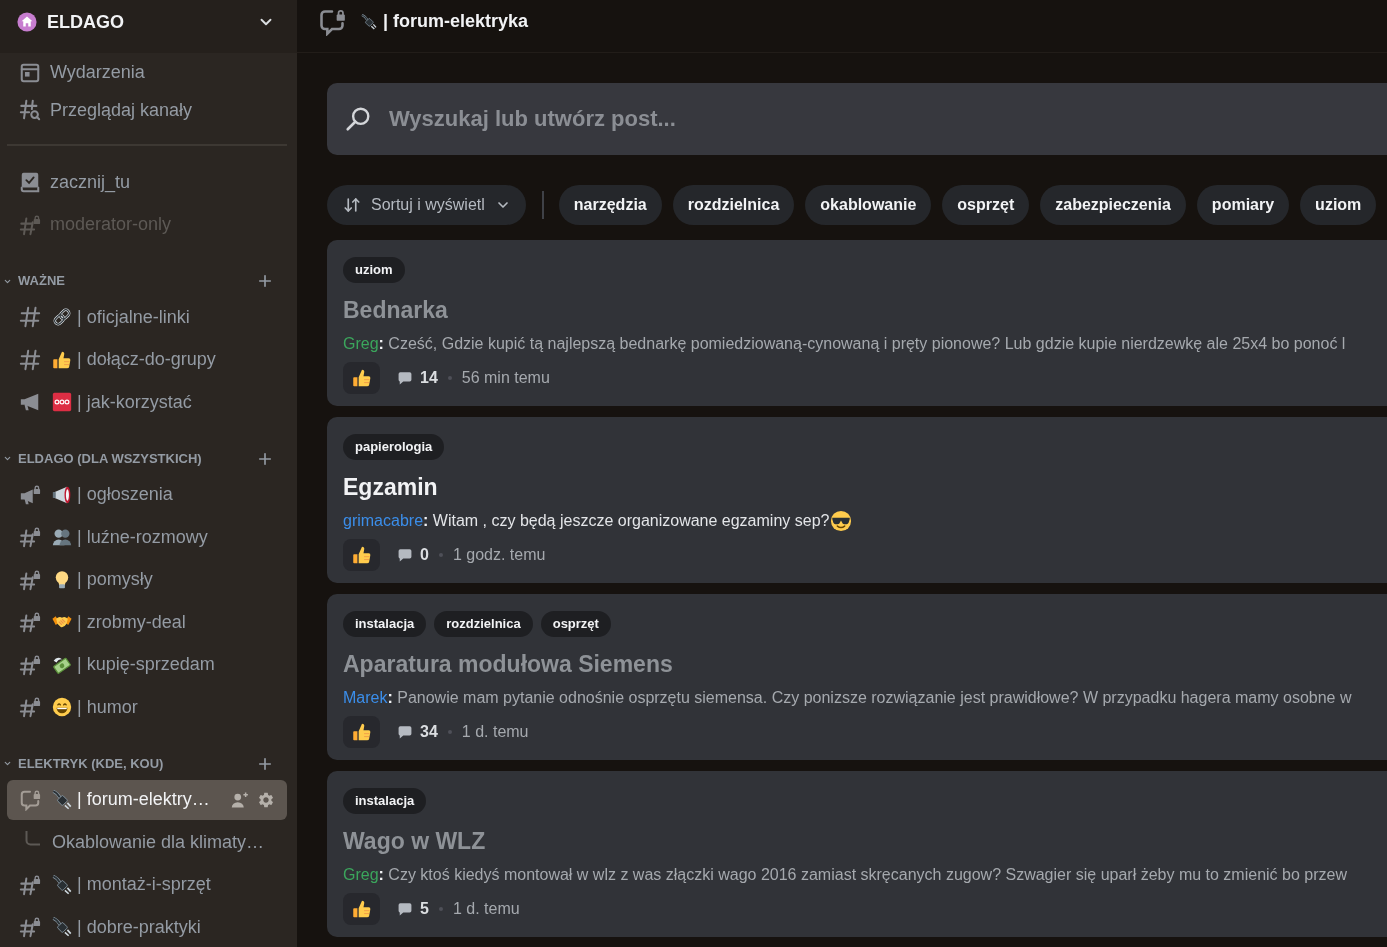 This screenshot has width=1387, height=947. Describe the element at coordinates (147, 317) in the screenshot. I see `channel-item: | oficjalne-linki` at that location.